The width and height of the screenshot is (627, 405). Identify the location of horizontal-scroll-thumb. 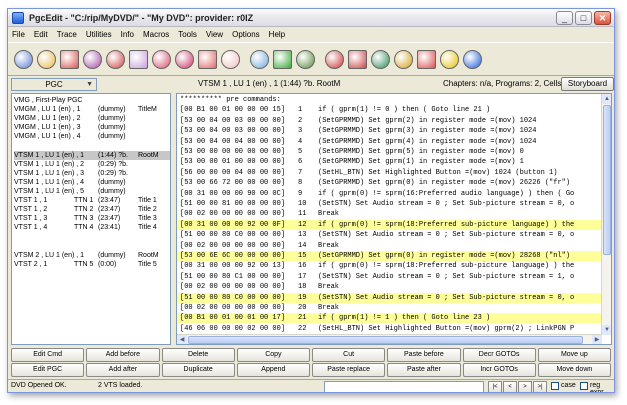
(385, 340).